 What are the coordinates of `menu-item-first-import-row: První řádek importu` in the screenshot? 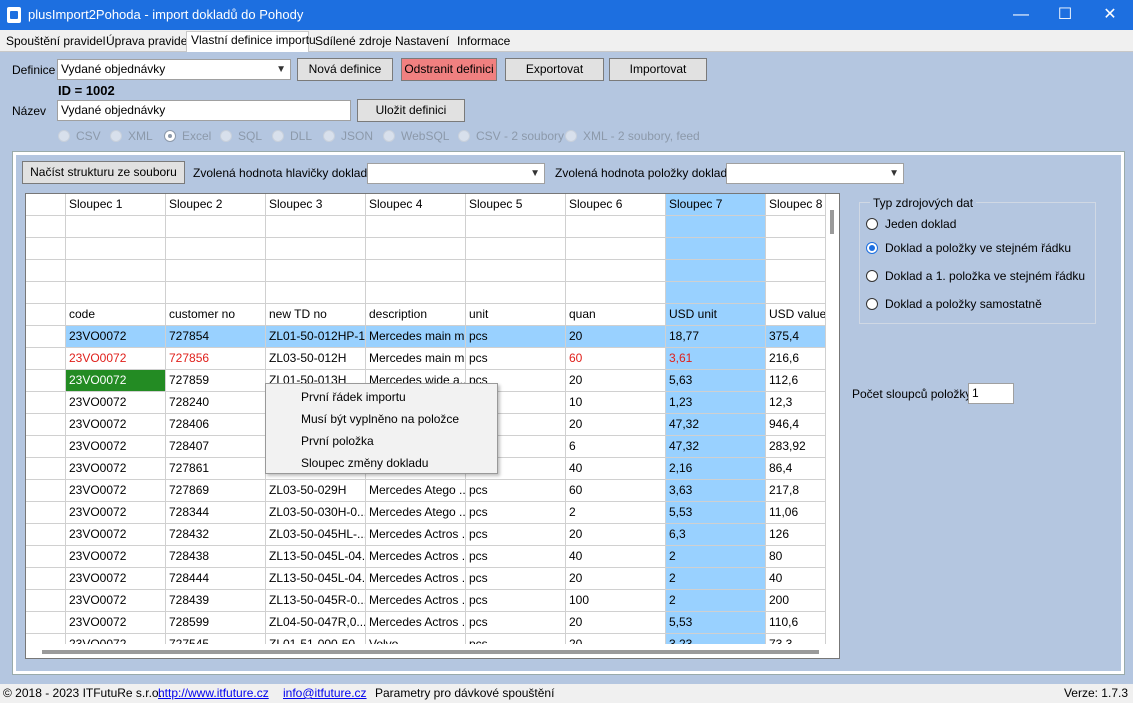 It's located at (353, 397).